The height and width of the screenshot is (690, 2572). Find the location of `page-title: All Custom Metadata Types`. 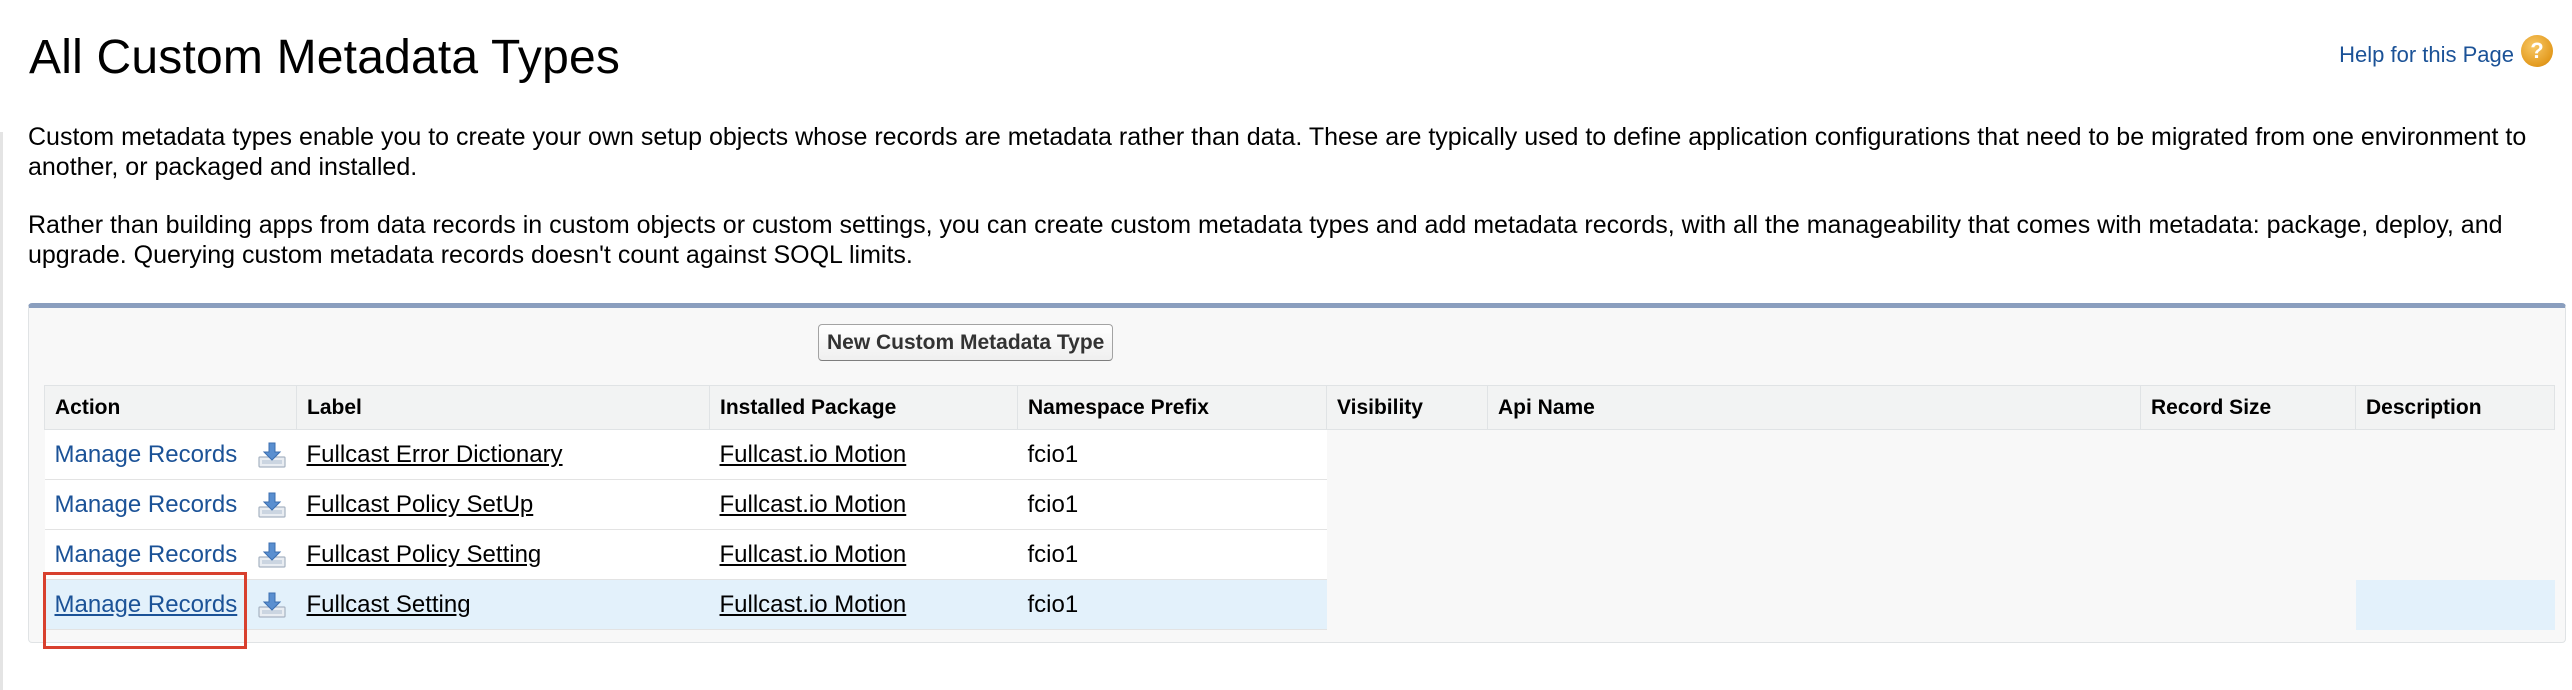

page-title: All Custom Metadata Types is located at coordinates (325, 57).